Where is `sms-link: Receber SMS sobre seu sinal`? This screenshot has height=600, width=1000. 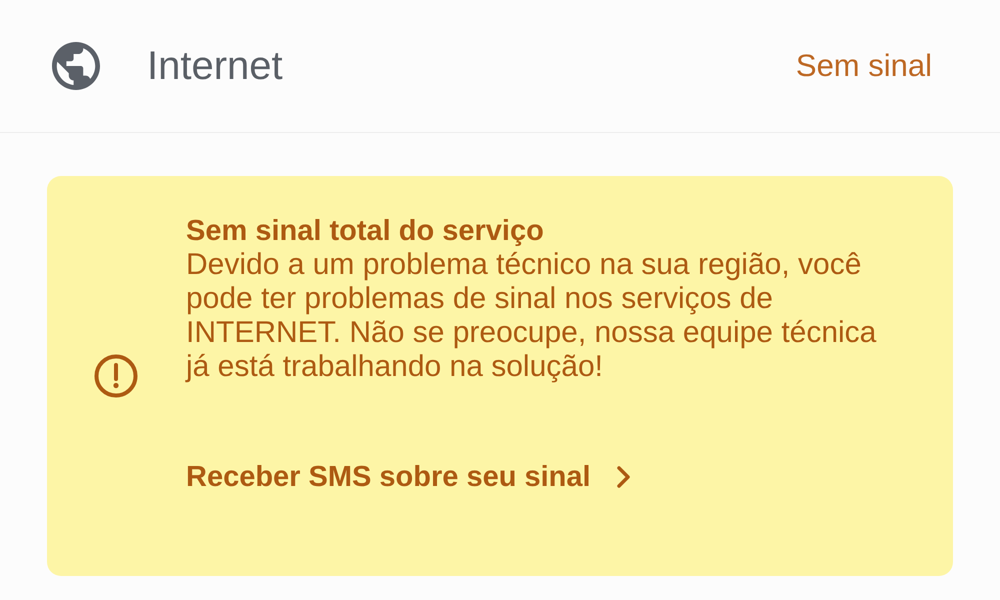 sms-link: Receber SMS sobre seu sinal is located at coordinates (408, 477).